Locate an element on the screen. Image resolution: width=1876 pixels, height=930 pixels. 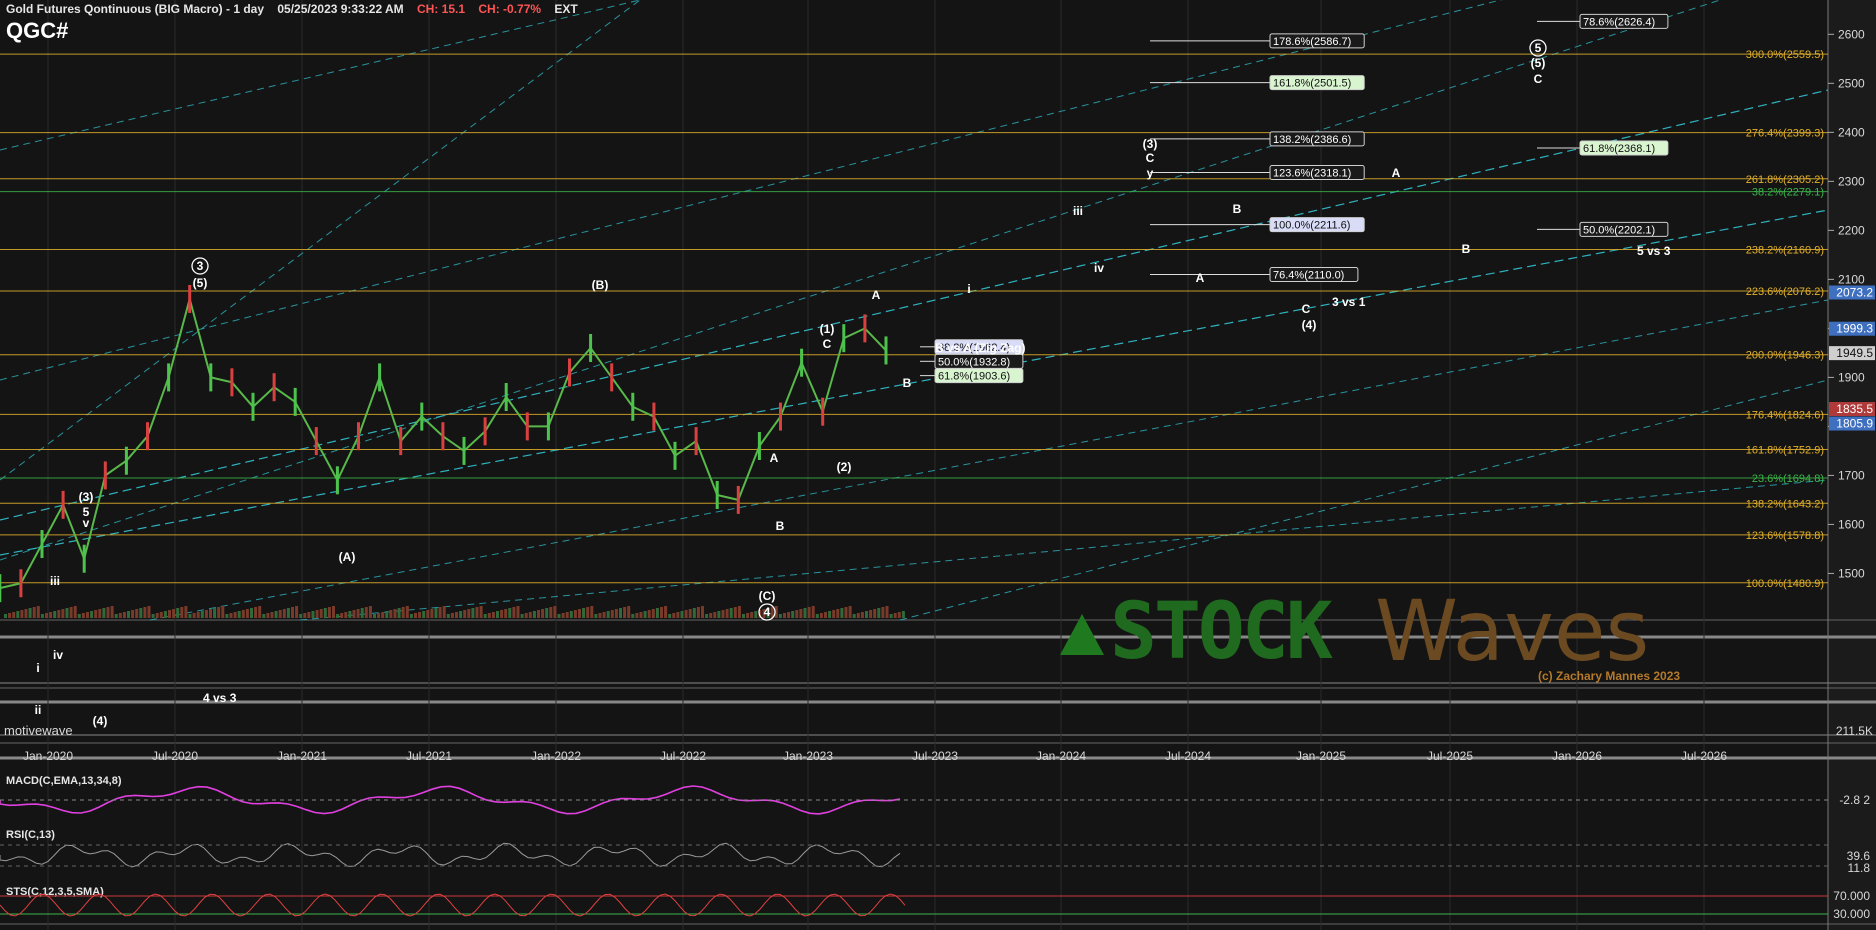
target-box-label: 178.6%(2586.7) is located at coordinates (1312, 42).